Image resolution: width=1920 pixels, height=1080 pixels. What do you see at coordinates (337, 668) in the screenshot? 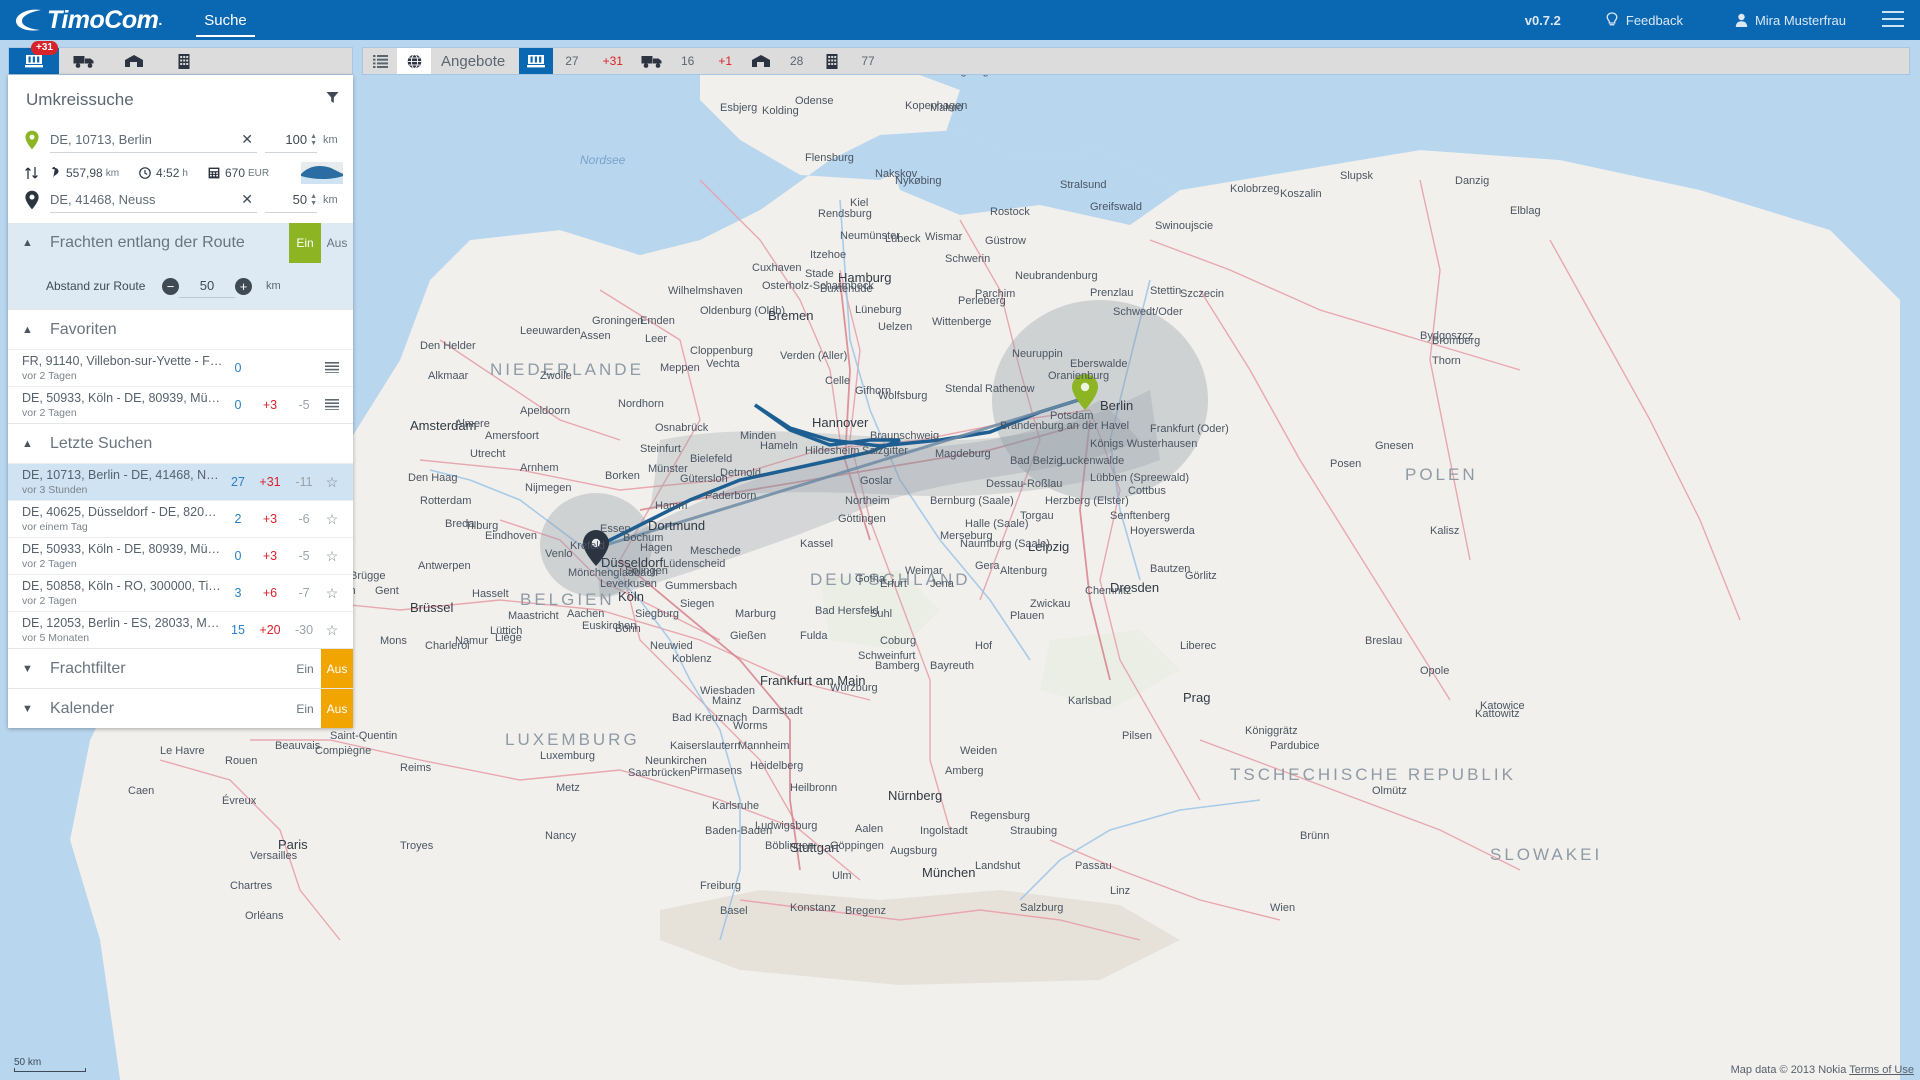
I see `freight-filter-off: Aus` at bounding box center [337, 668].